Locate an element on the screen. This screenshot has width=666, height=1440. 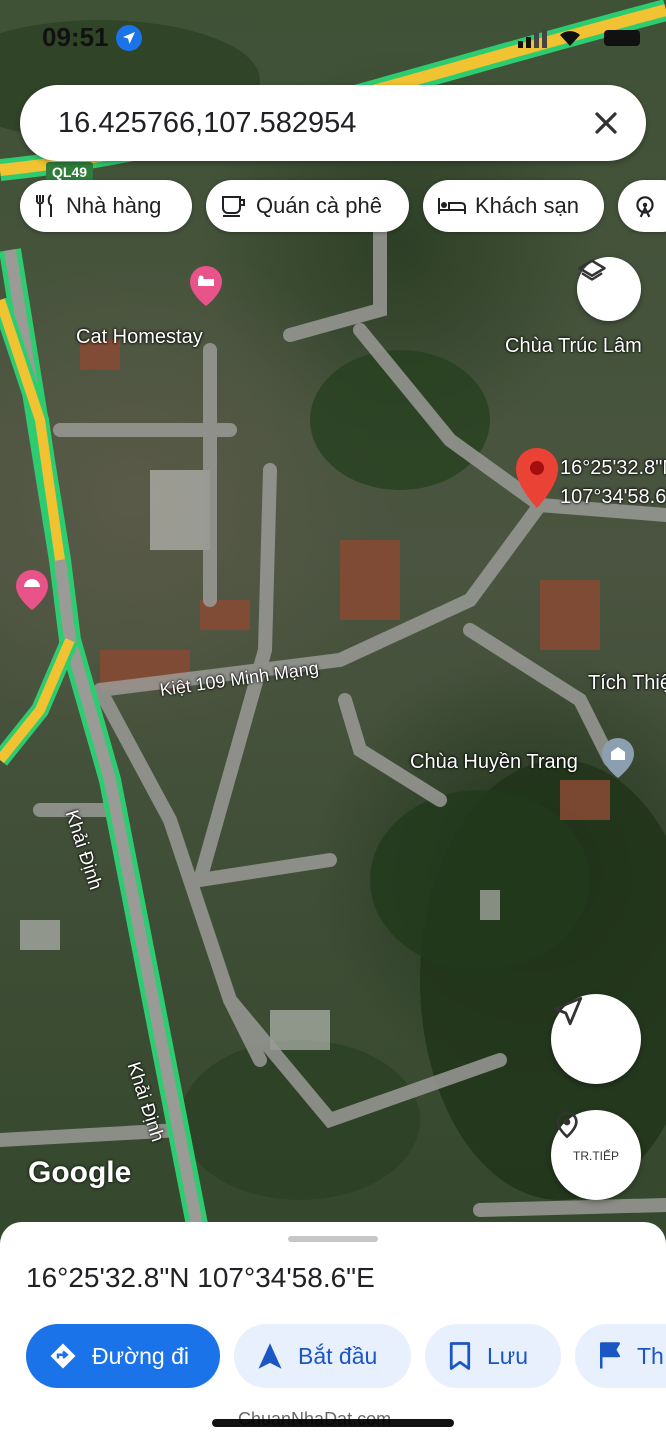
hotel-pin-icon is located at coordinates (206, 286).